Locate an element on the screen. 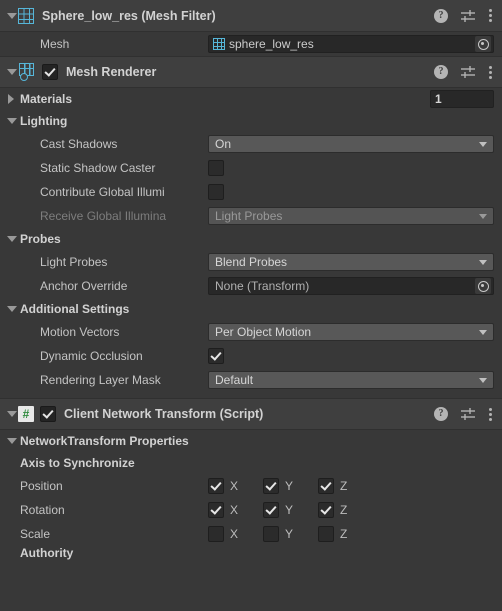  scale-z-checkbox is located at coordinates (326, 534).